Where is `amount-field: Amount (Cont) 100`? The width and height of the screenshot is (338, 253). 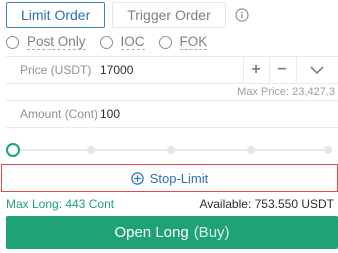
amount-field: Amount (Cont) 100 is located at coordinates (172, 114).